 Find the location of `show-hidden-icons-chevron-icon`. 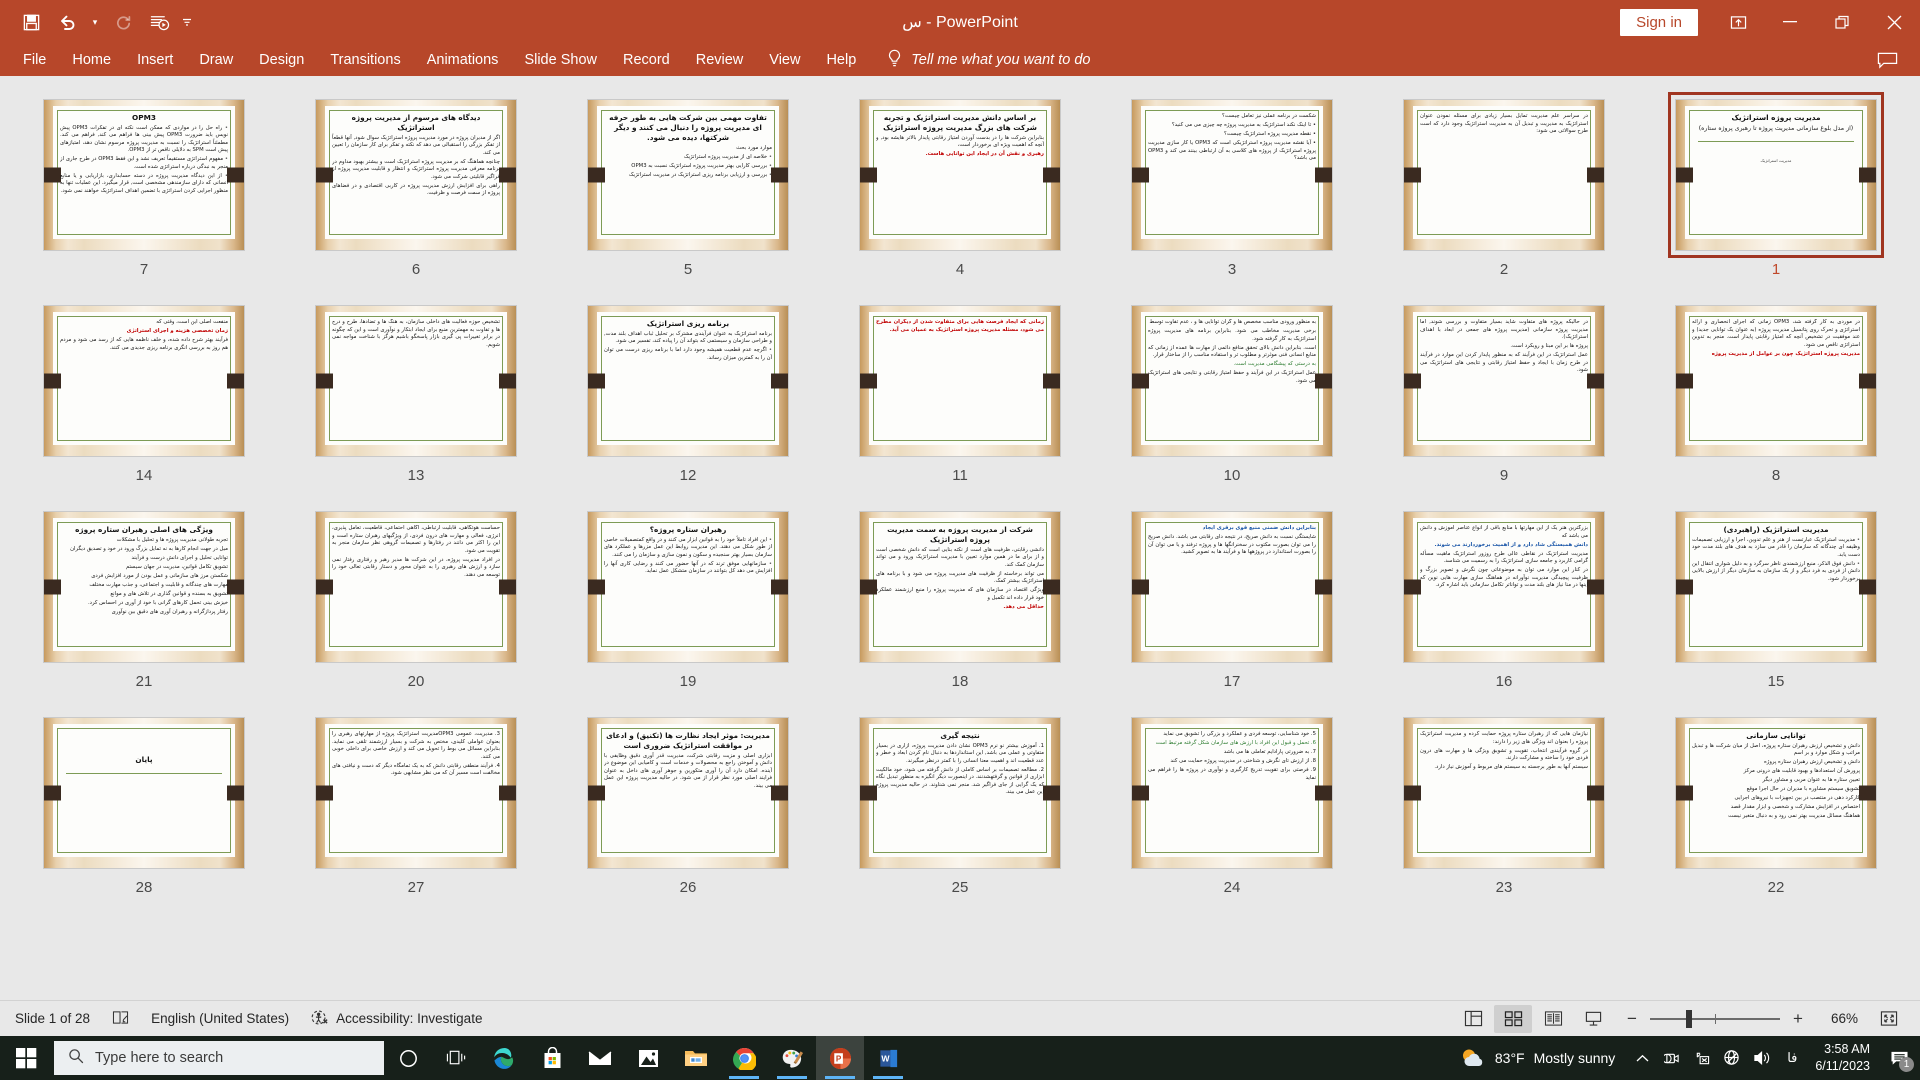

show-hidden-icons-chevron-icon is located at coordinates (1642, 1058).